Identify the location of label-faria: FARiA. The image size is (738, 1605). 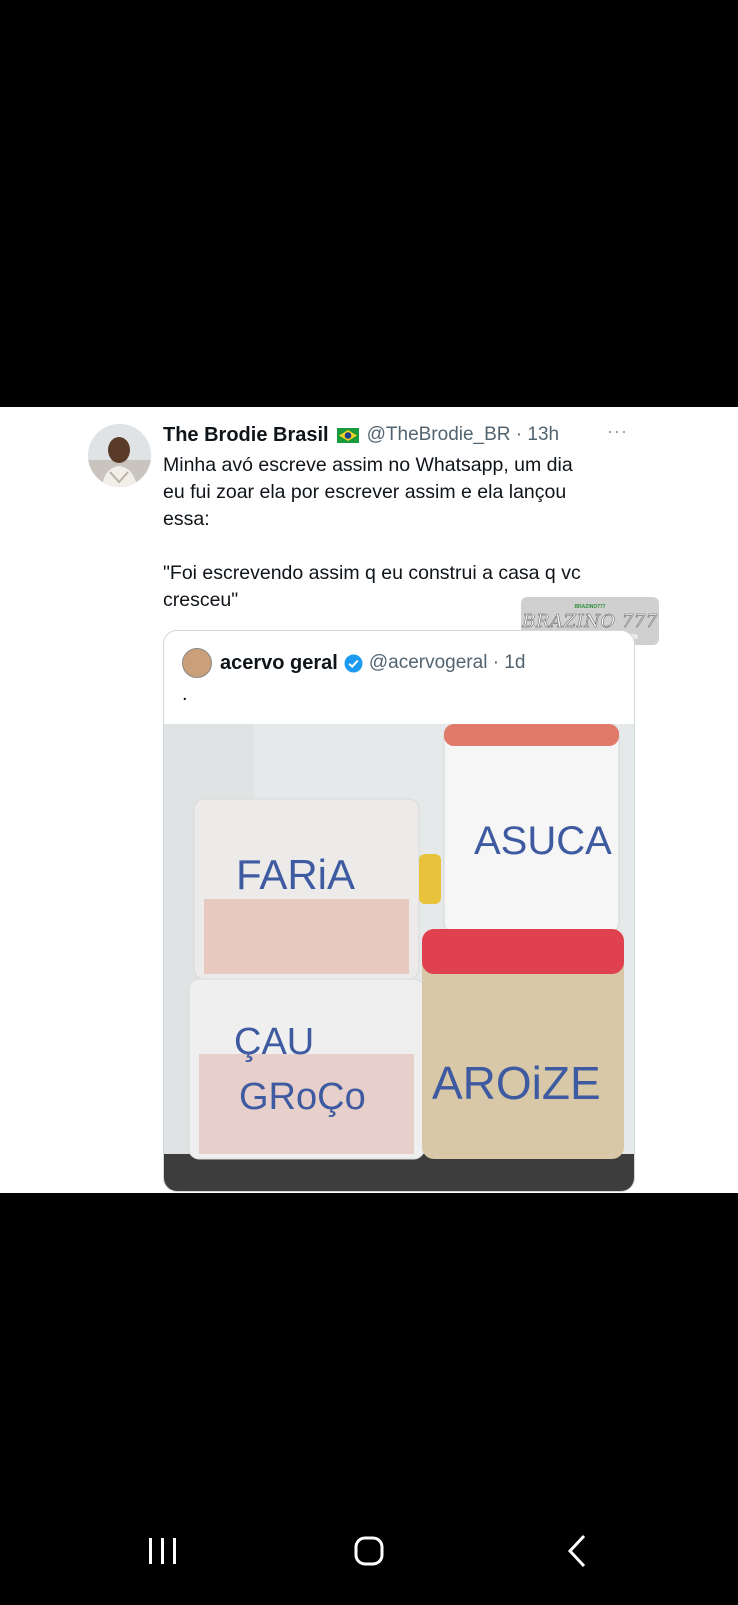
(295, 874).